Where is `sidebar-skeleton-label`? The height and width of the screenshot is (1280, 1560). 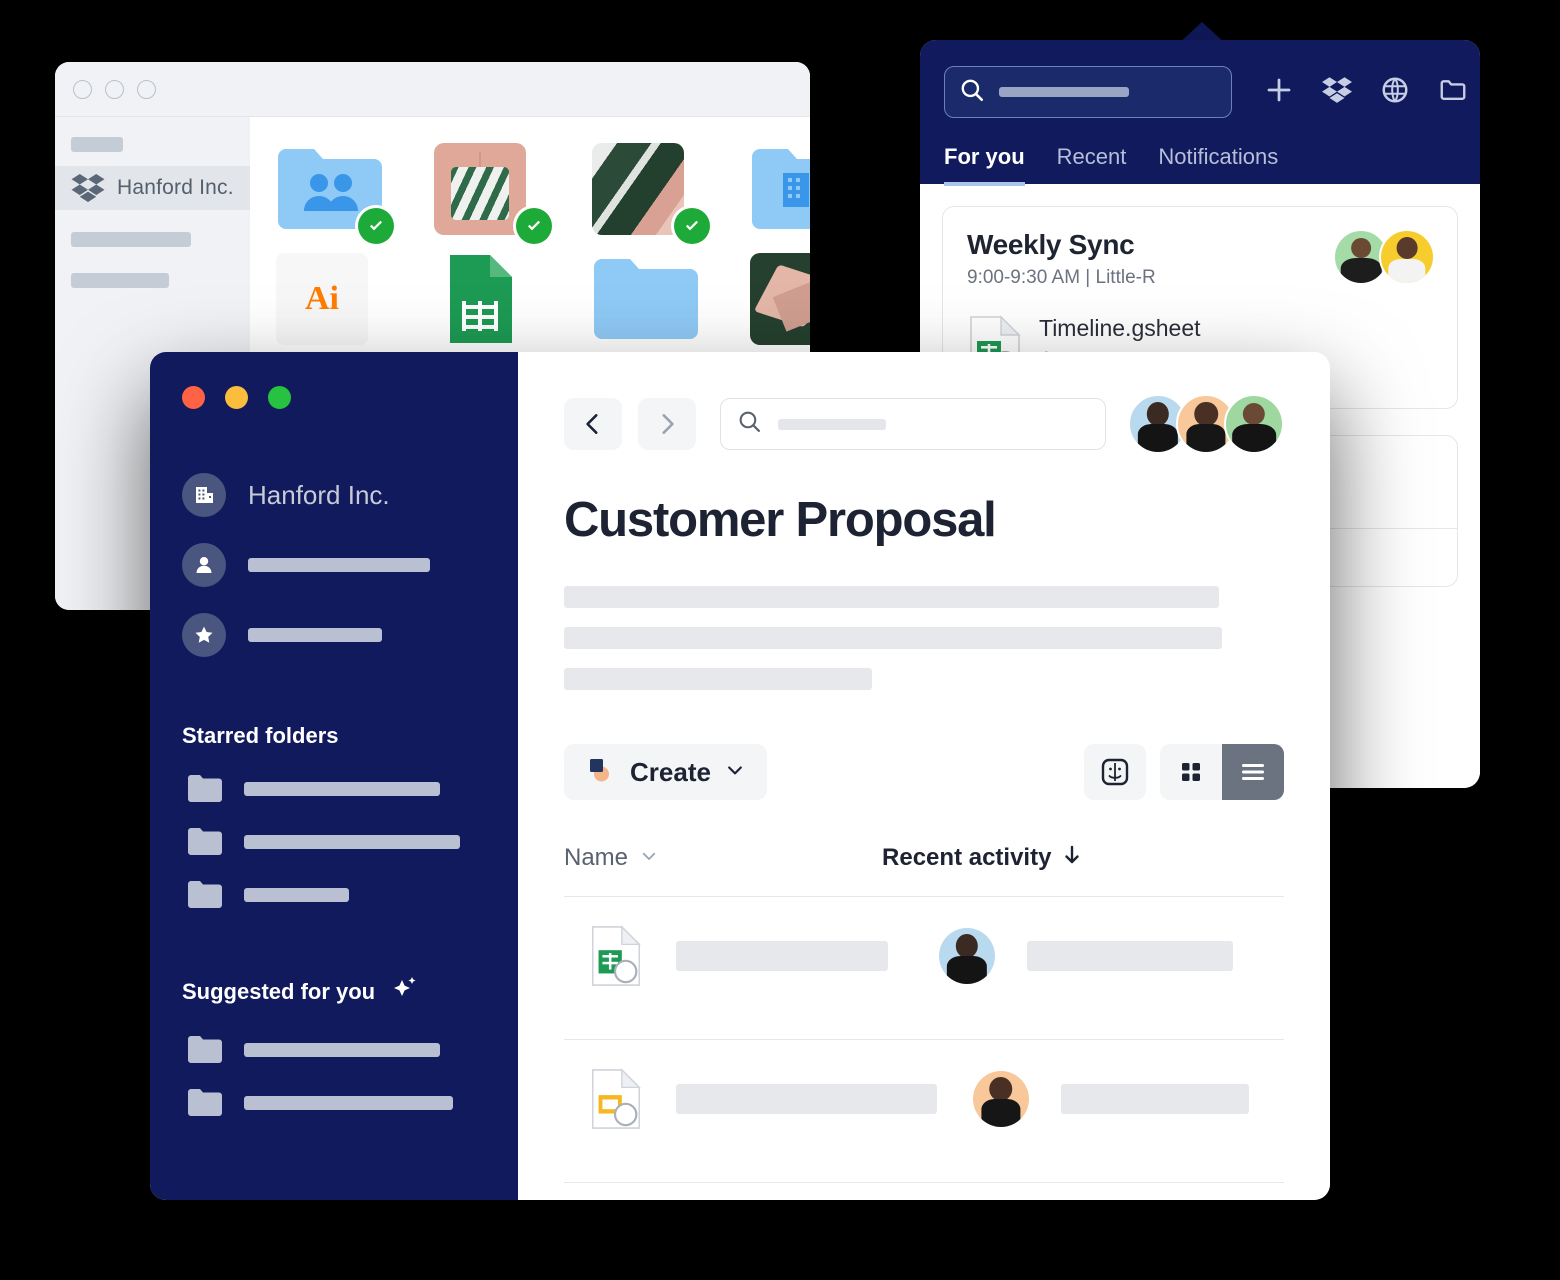 sidebar-skeleton-label is located at coordinates (97, 144).